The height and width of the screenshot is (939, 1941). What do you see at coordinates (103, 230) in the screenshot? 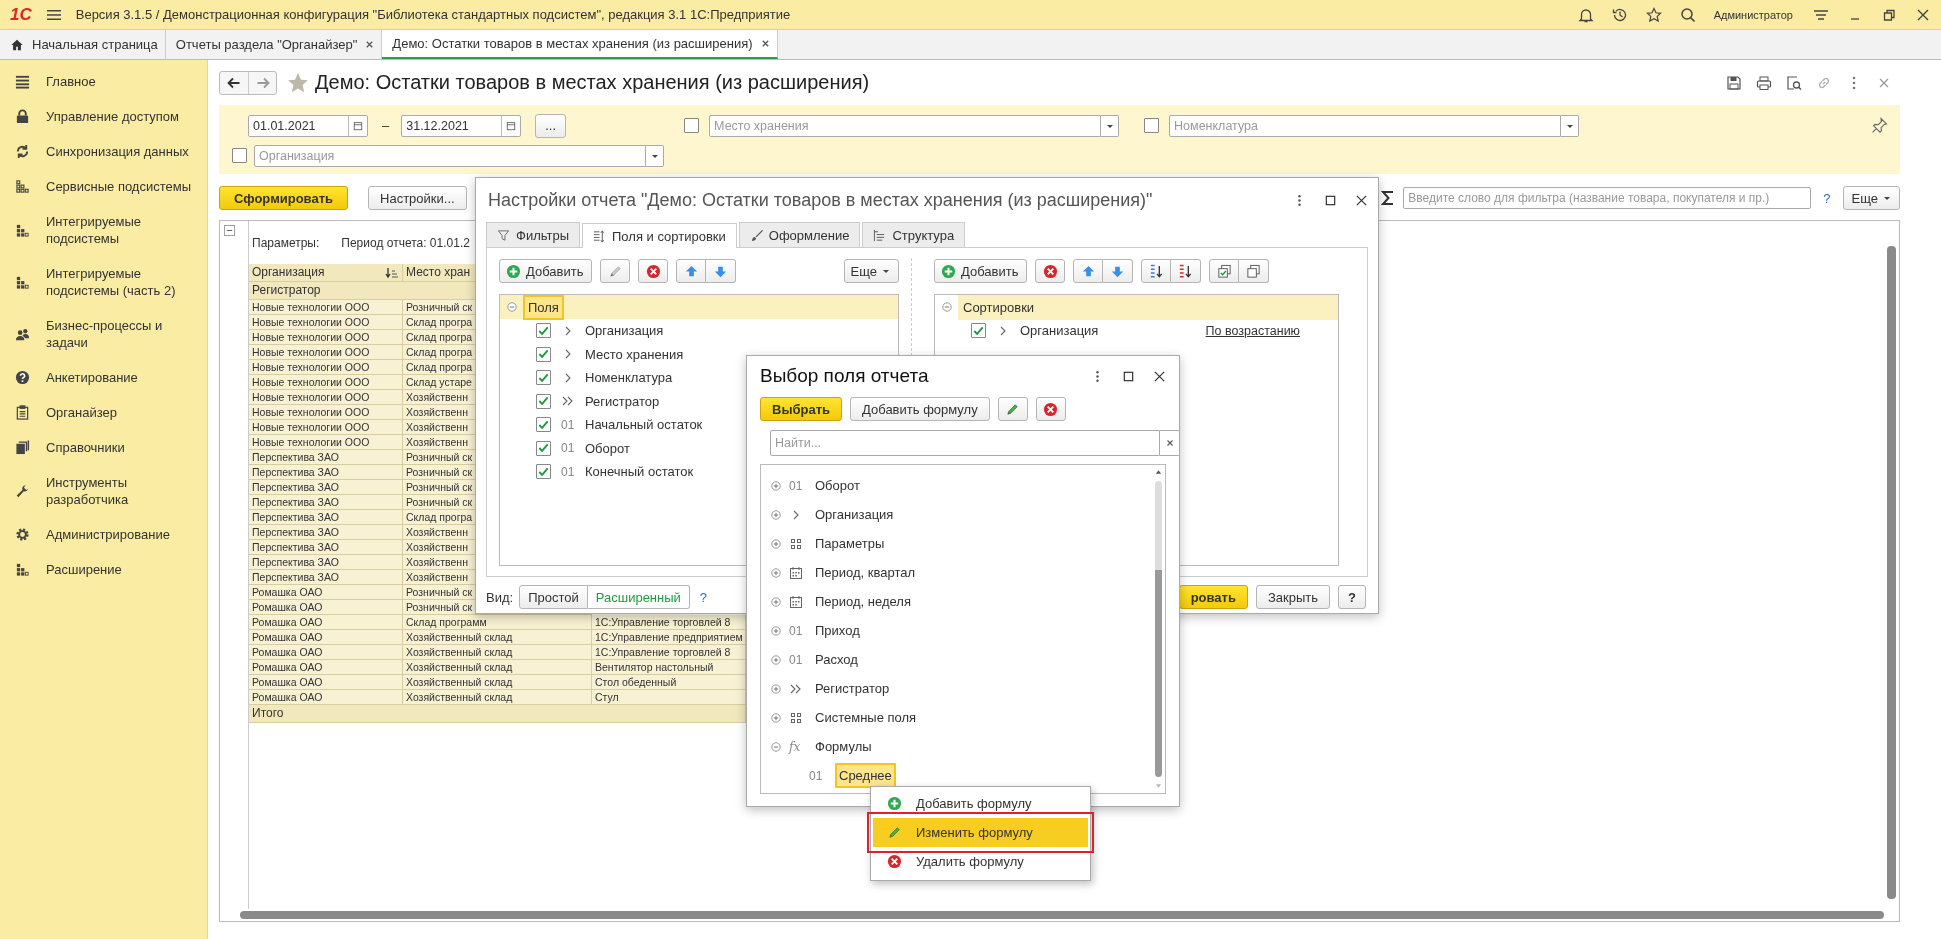
I see `sidebar-item: Интегрируемые подсистемы` at bounding box center [103, 230].